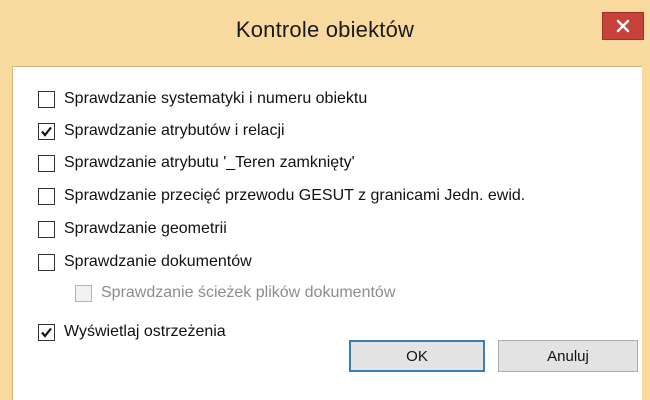 This screenshot has width=650, height=400. What do you see at coordinates (145, 331) in the screenshot?
I see `option-label-show-warnings: Wyświetlaj ostrzeżenia` at bounding box center [145, 331].